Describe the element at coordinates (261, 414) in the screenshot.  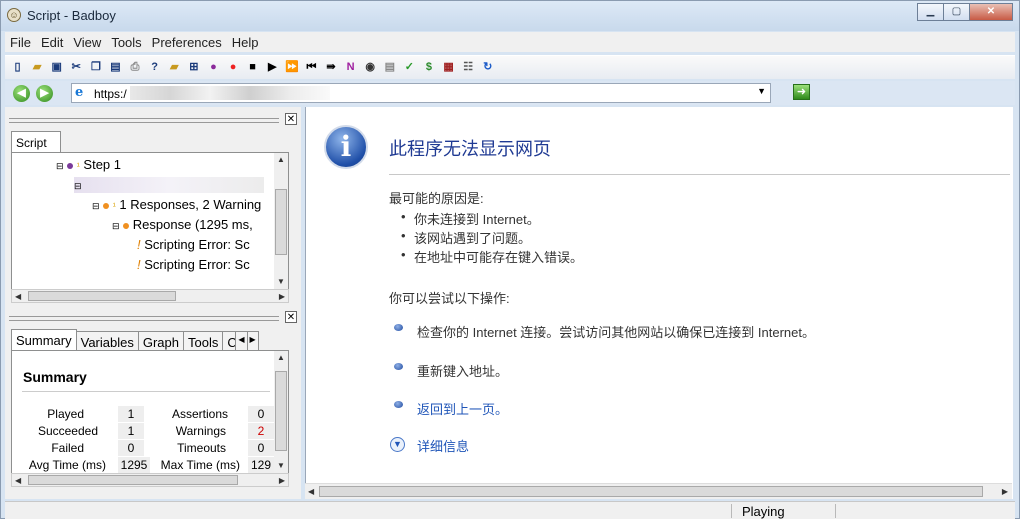
I see `assertions-value: 0` at that location.